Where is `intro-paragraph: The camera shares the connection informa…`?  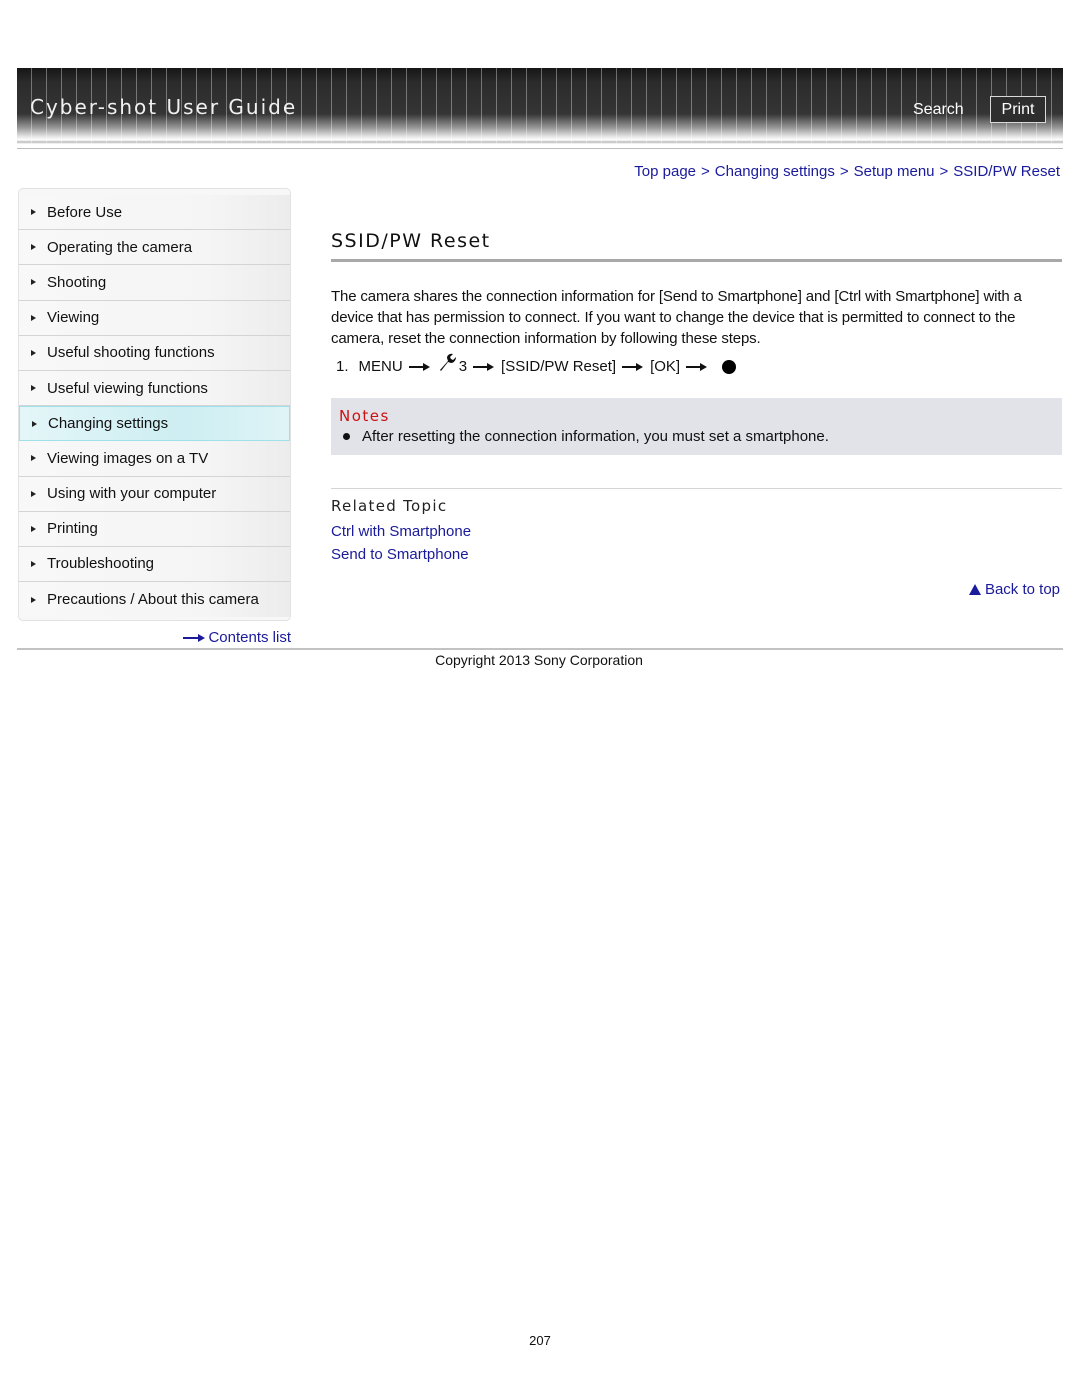
intro-paragraph: The camera shares the connection informa… is located at coordinates (676, 317).